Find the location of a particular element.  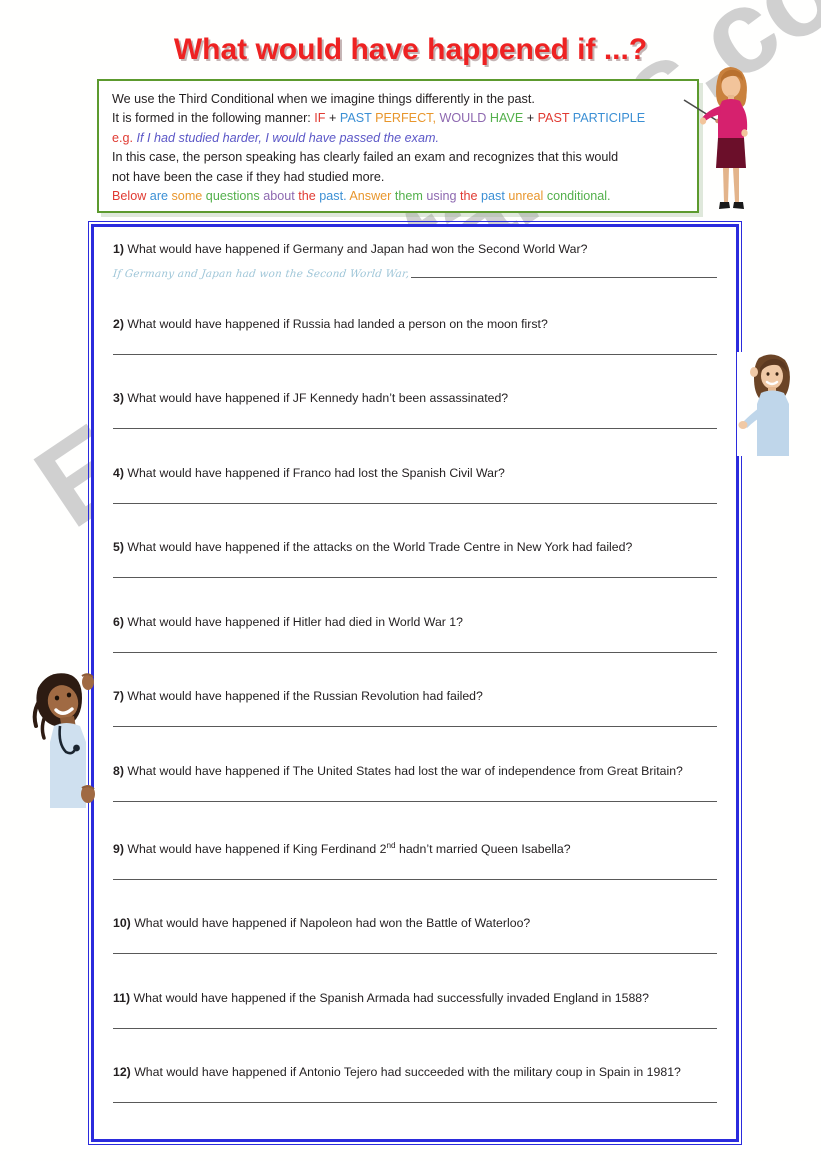

question-number: 9) is located at coordinates (120, 848).